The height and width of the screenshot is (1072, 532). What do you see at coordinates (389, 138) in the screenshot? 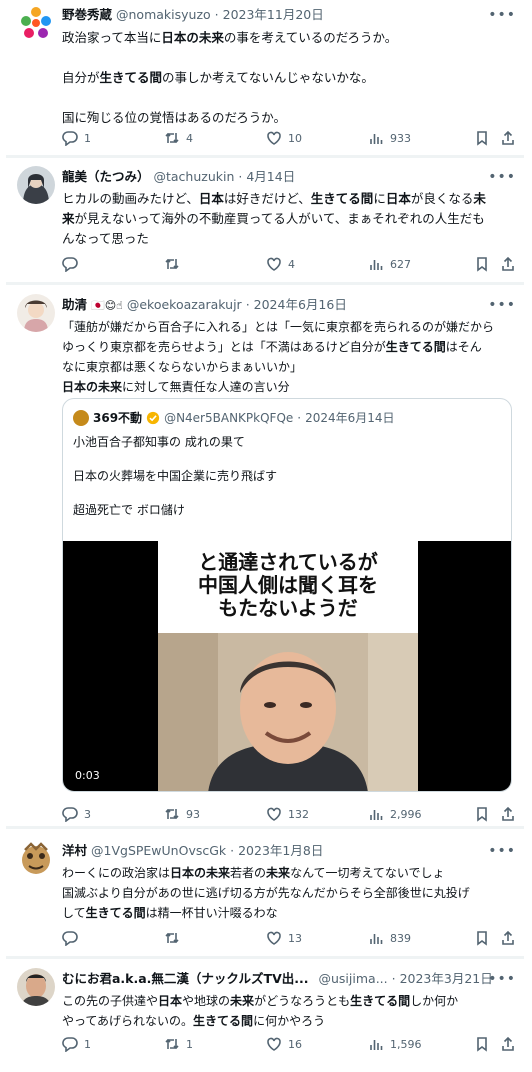
I see `views-button: 933` at bounding box center [389, 138].